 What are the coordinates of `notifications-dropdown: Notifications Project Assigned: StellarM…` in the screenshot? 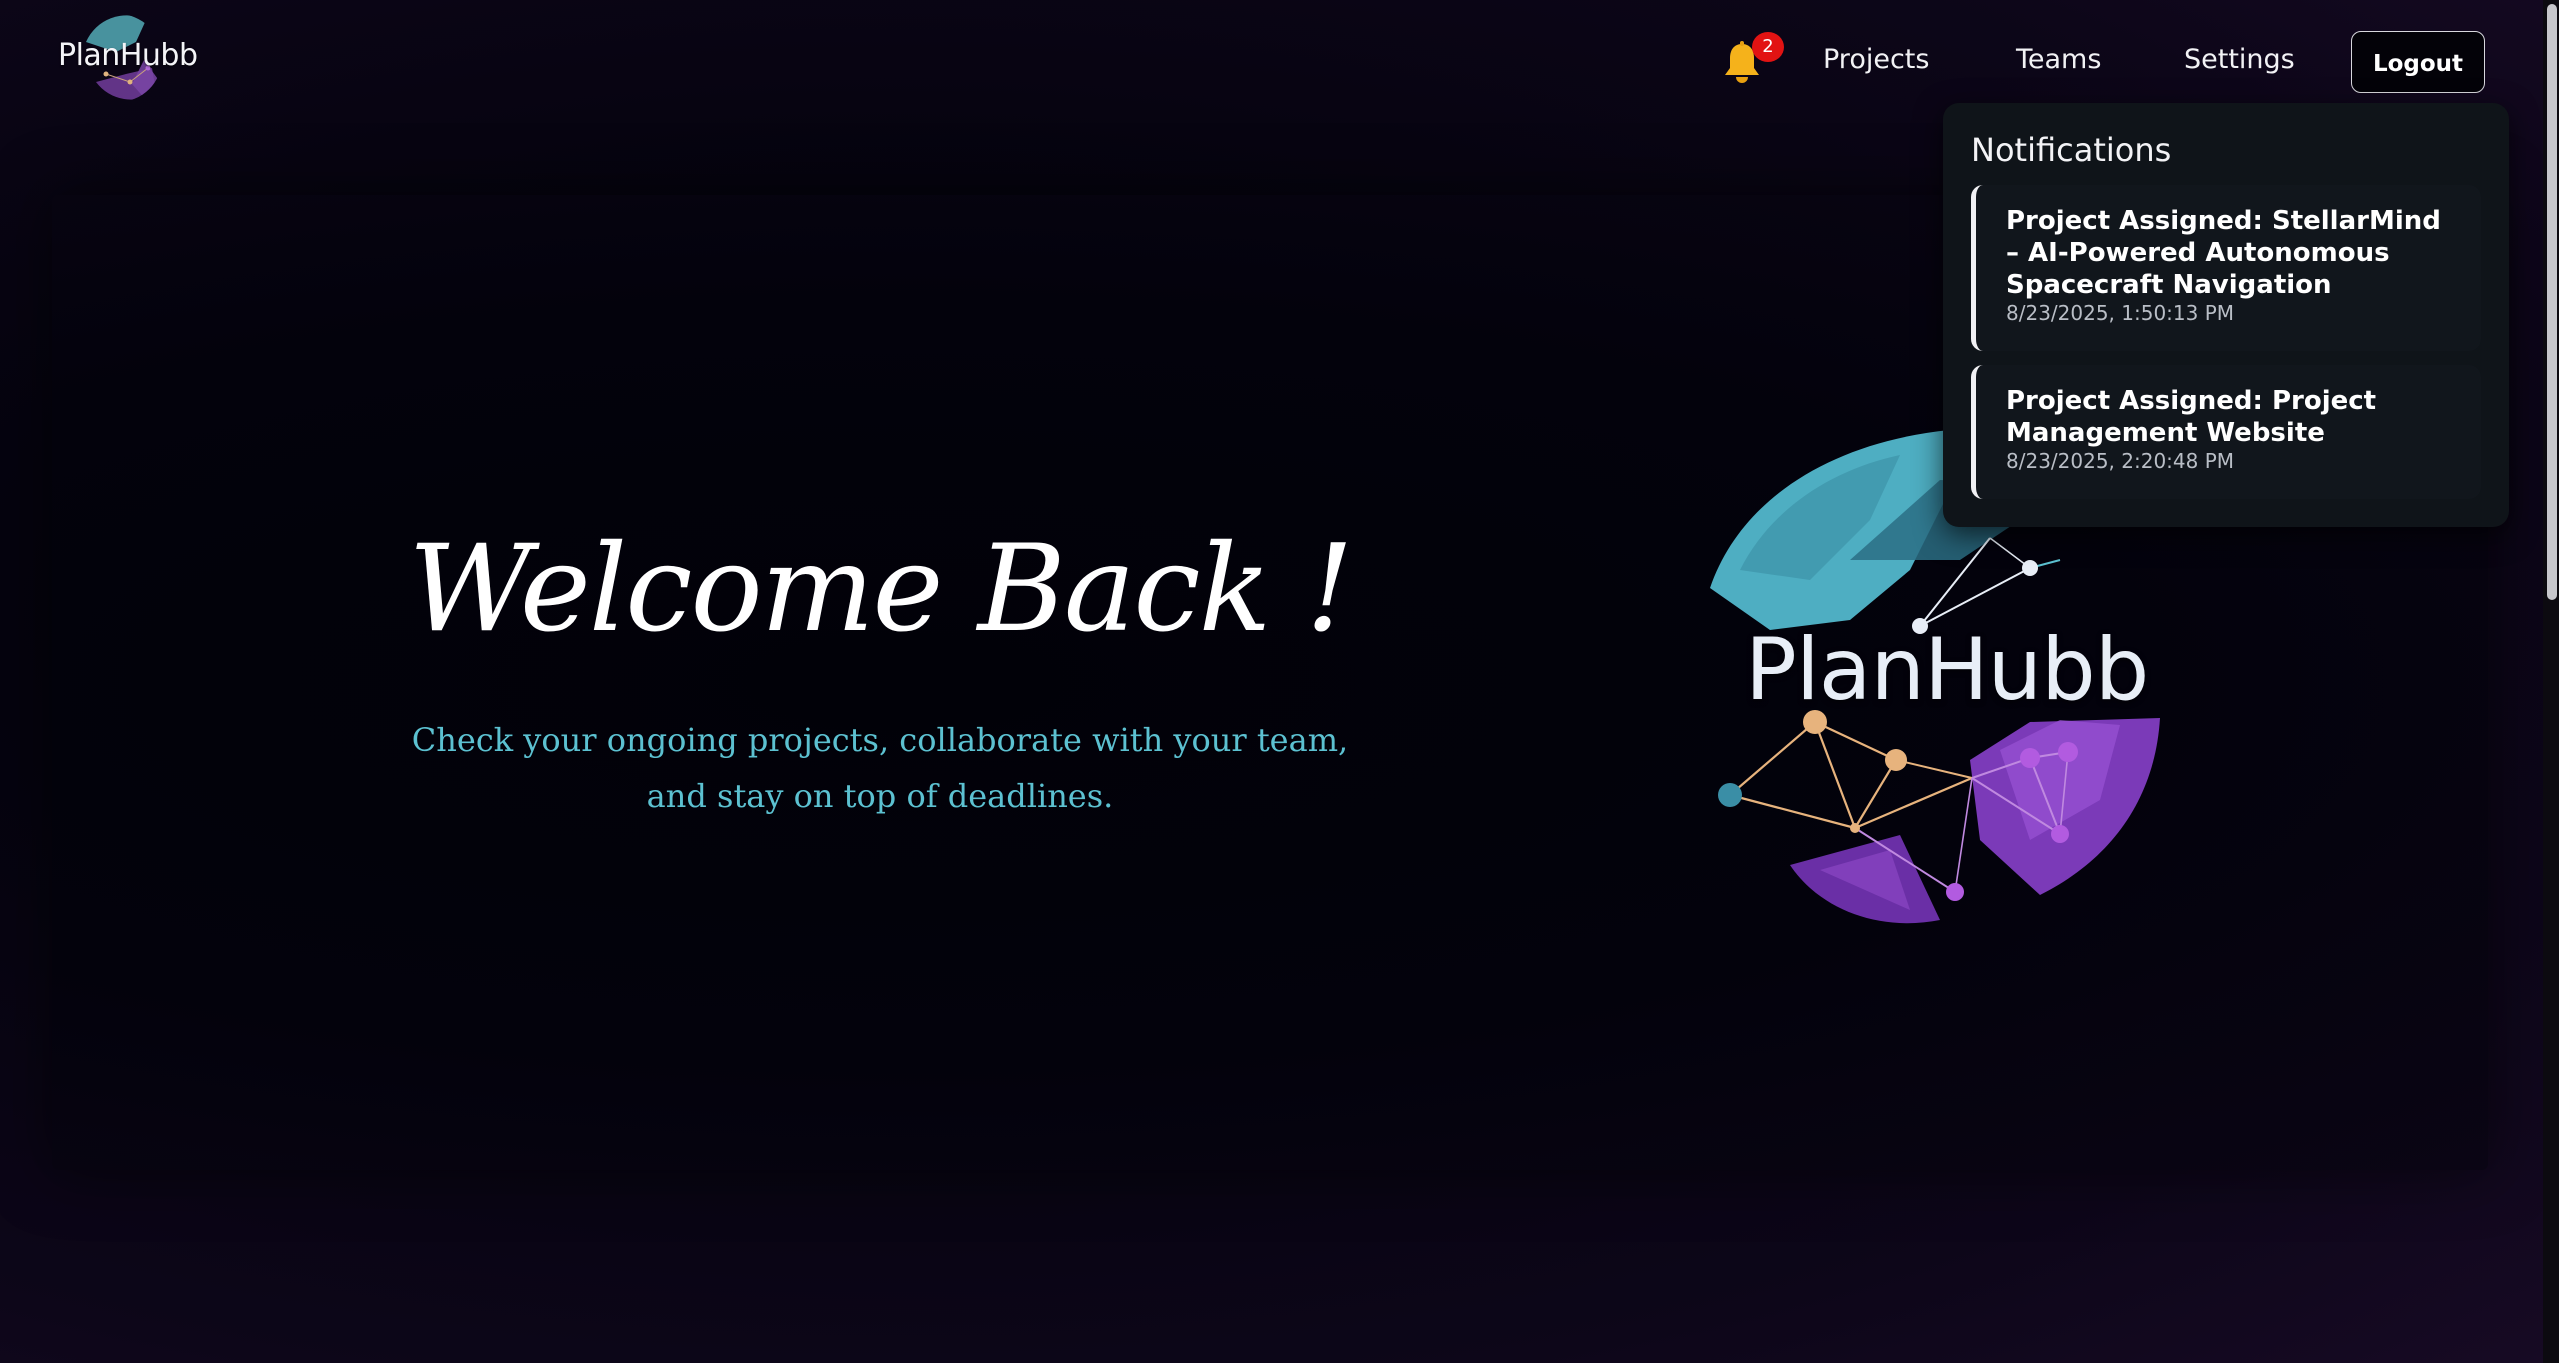 It's located at (2226, 315).